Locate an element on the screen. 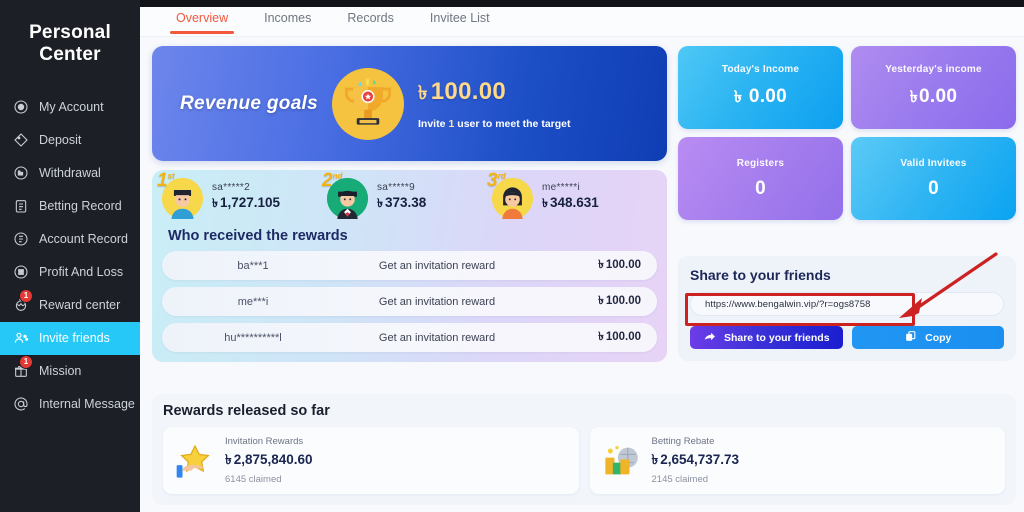  copy-button: Copy is located at coordinates (927, 337).